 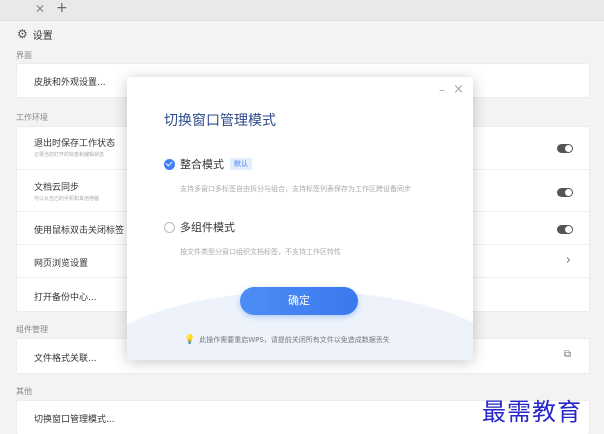 I want to click on section-label-workenv: 工作环境, so click(x=32, y=117).